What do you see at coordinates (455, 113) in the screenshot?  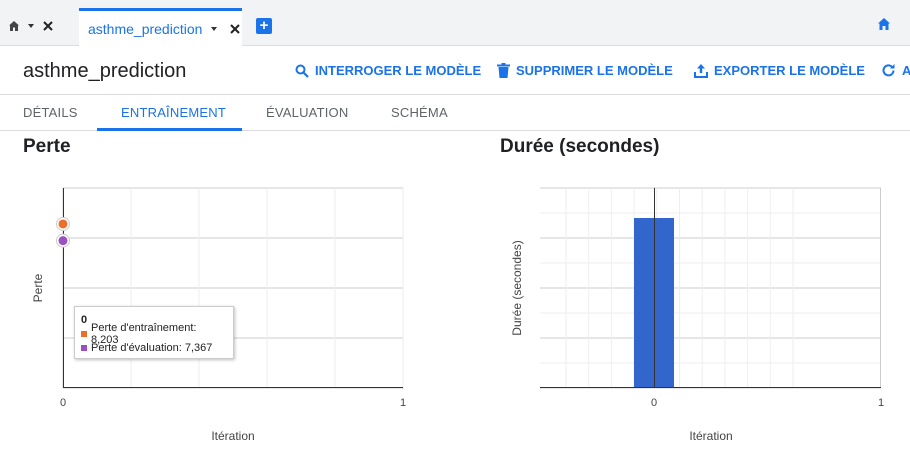 I see `model-subtabs: DÉTAILS ENTRAÎNEMENT ÉVALUATION SCHÉMA` at bounding box center [455, 113].